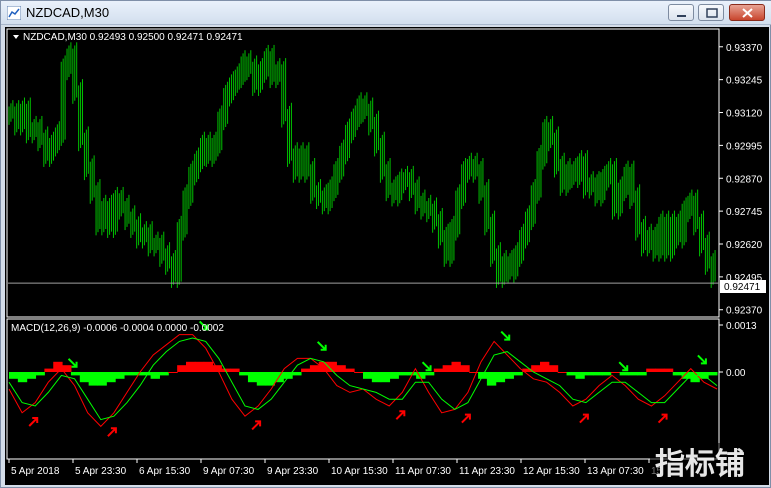 The height and width of the screenshot is (488, 771). What do you see at coordinates (229, 471) in the screenshot?
I see `time-tick-label: 9 Apr 07:30` at bounding box center [229, 471].